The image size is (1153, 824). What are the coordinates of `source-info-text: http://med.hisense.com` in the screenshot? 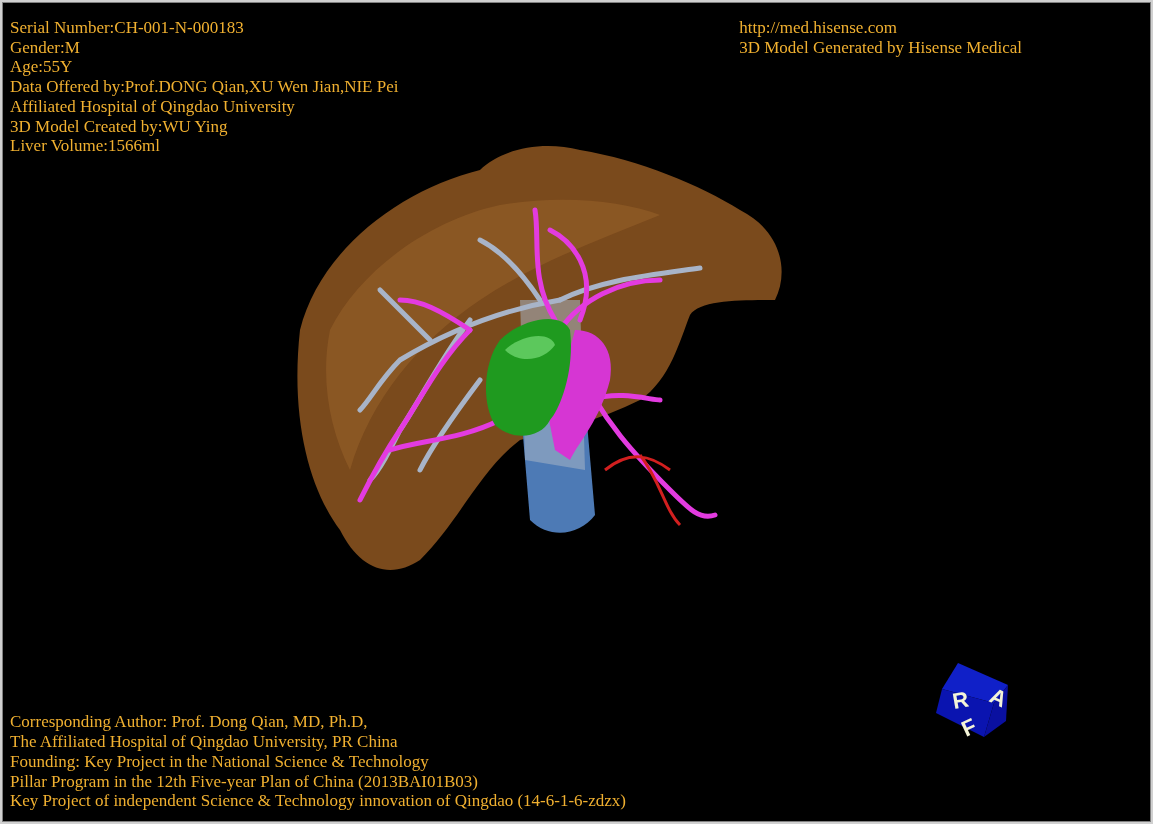 It's located at (818, 28).